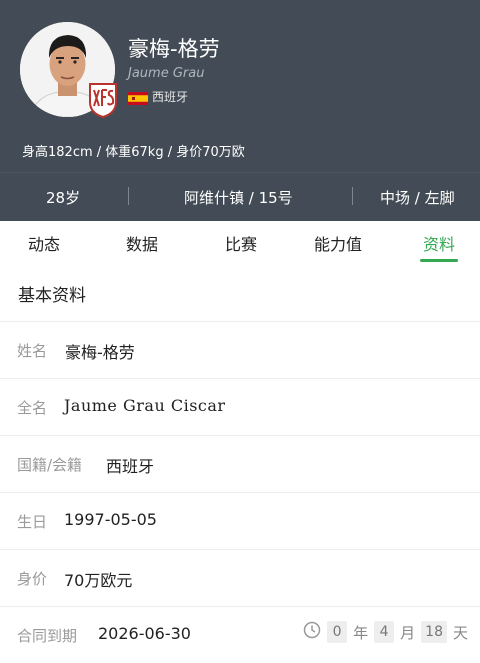 The height and width of the screenshot is (663, 480). I want to click on detail-value: 70万欧元, so click(98, 580).